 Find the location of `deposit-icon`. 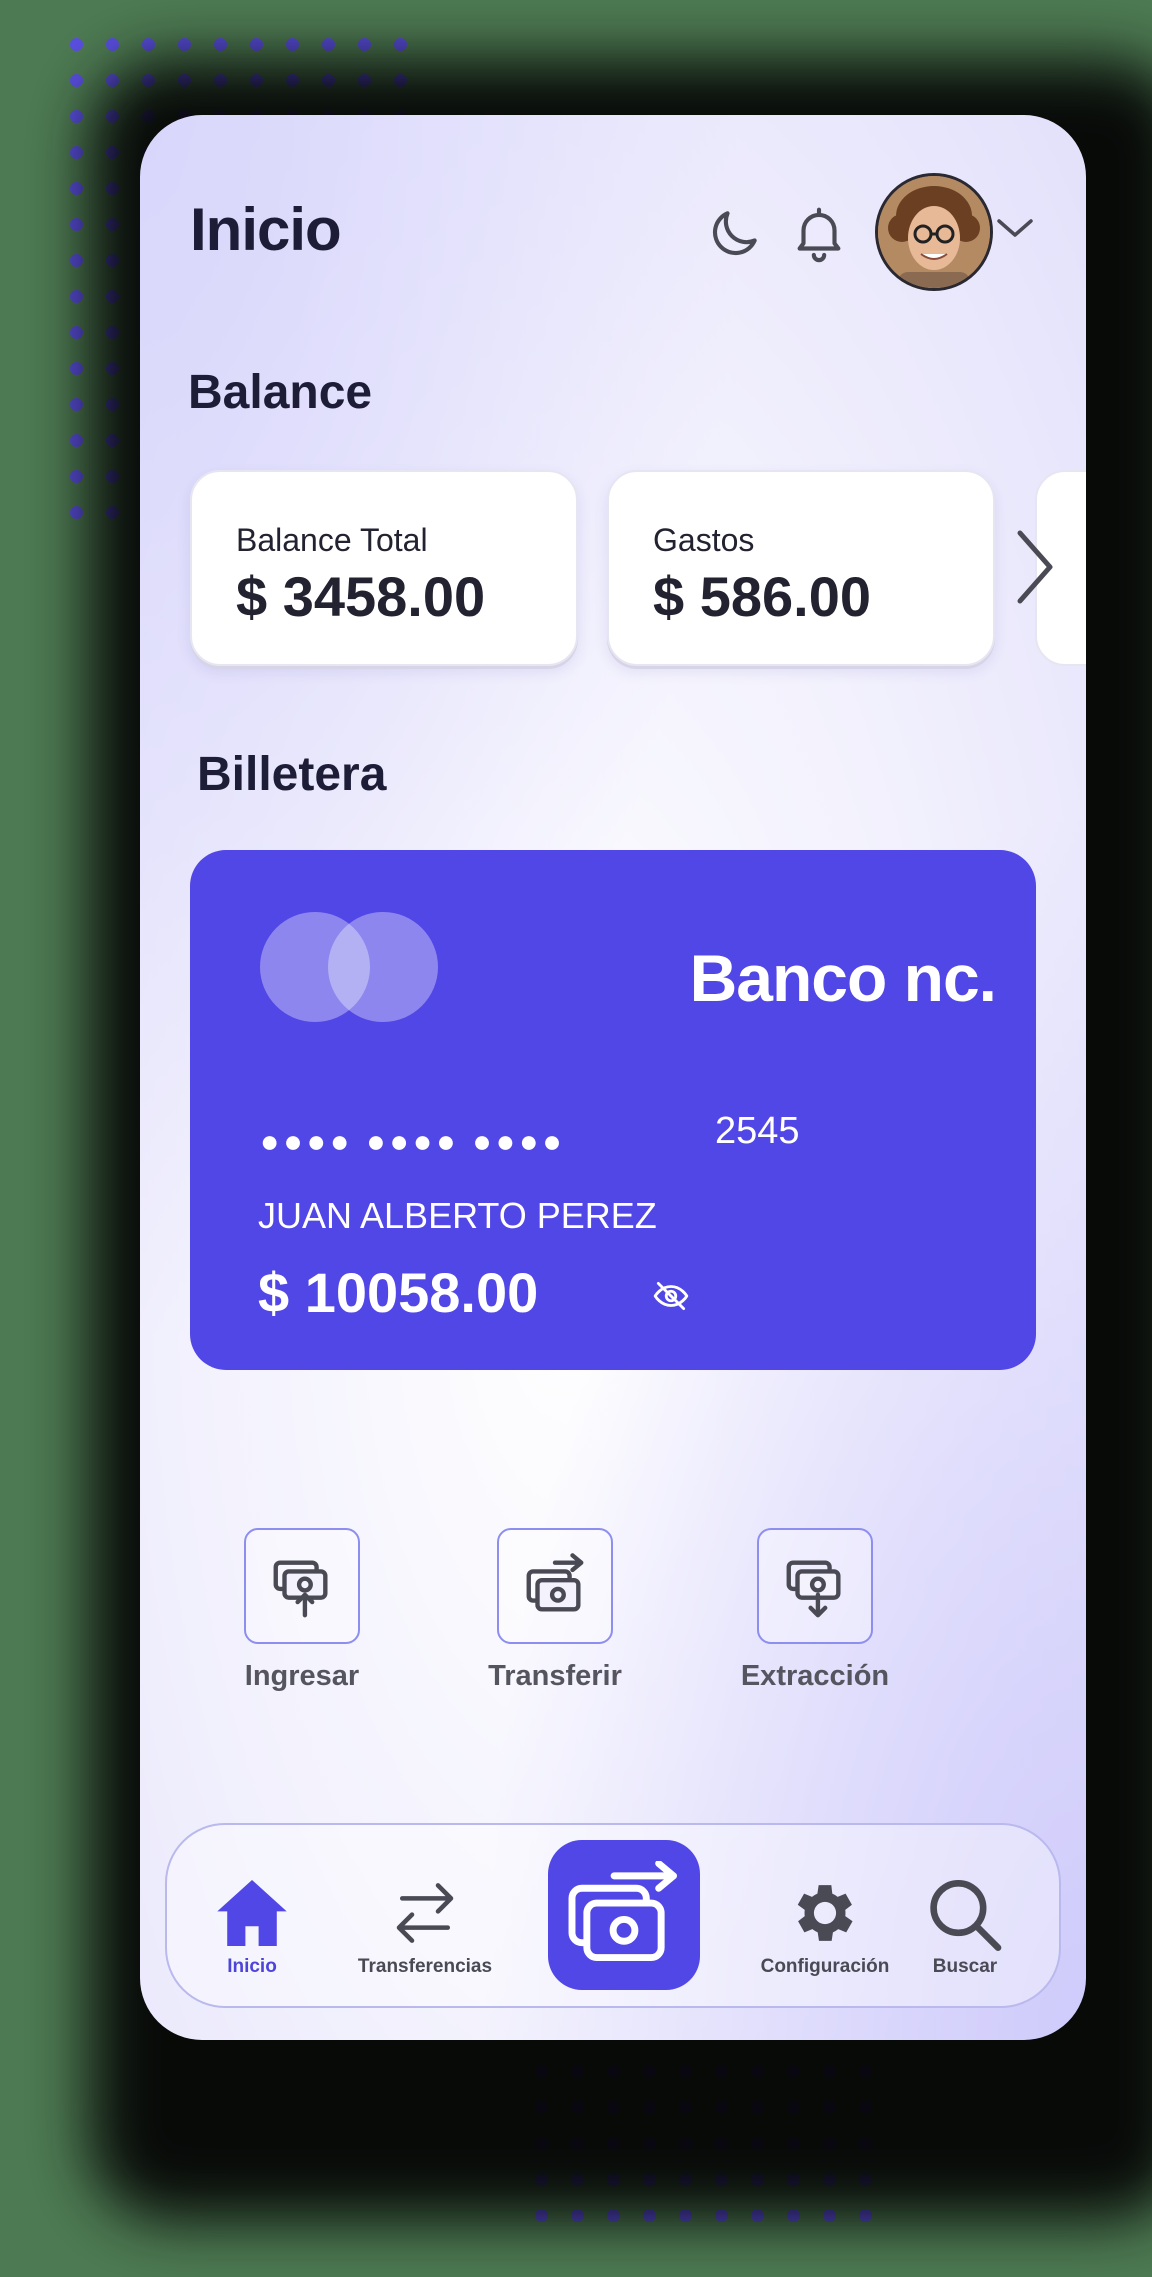

deposit-icon is located at coordinates (302, 1586).